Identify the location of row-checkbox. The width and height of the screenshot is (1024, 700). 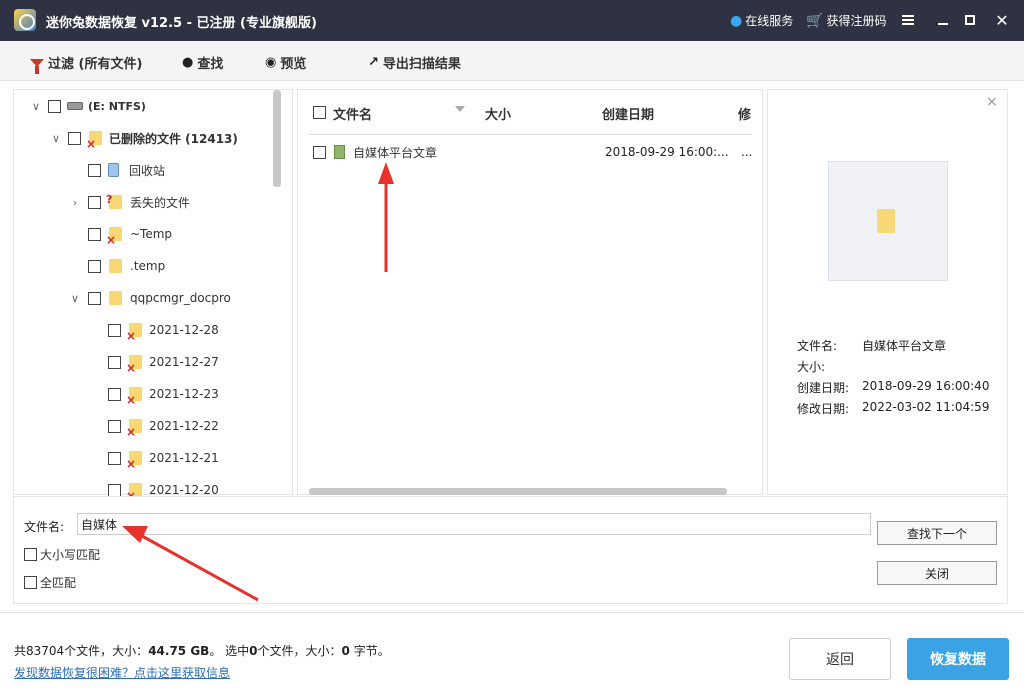
(319, 152).